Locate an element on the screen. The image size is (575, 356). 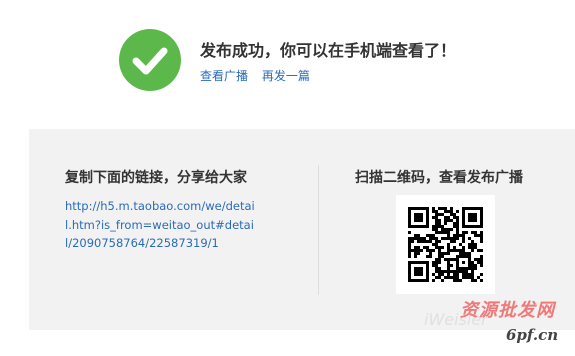
success-title: 发布成功，你可以在手机端查看了！ is located at coordinates (328, 50).